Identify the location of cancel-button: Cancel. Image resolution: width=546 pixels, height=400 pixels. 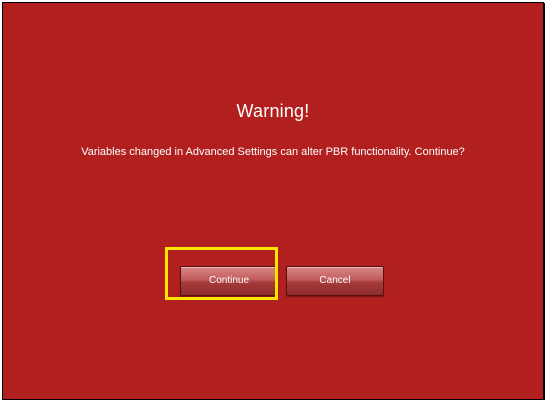
(335, 281).